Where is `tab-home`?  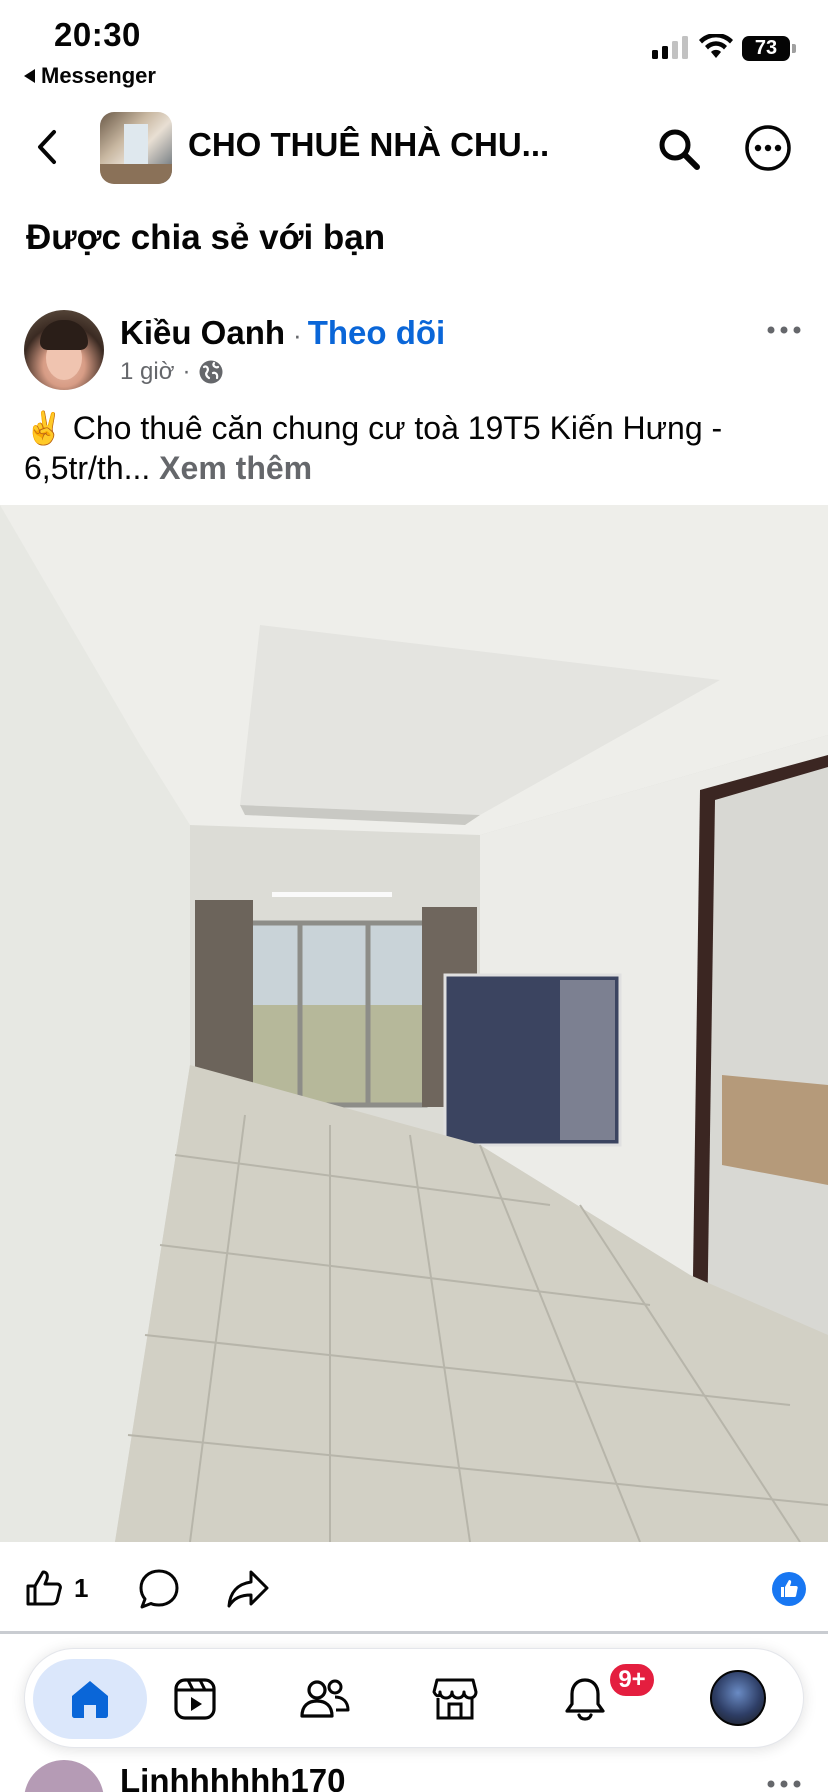
tab-home is located at coordinates (90, 1699).